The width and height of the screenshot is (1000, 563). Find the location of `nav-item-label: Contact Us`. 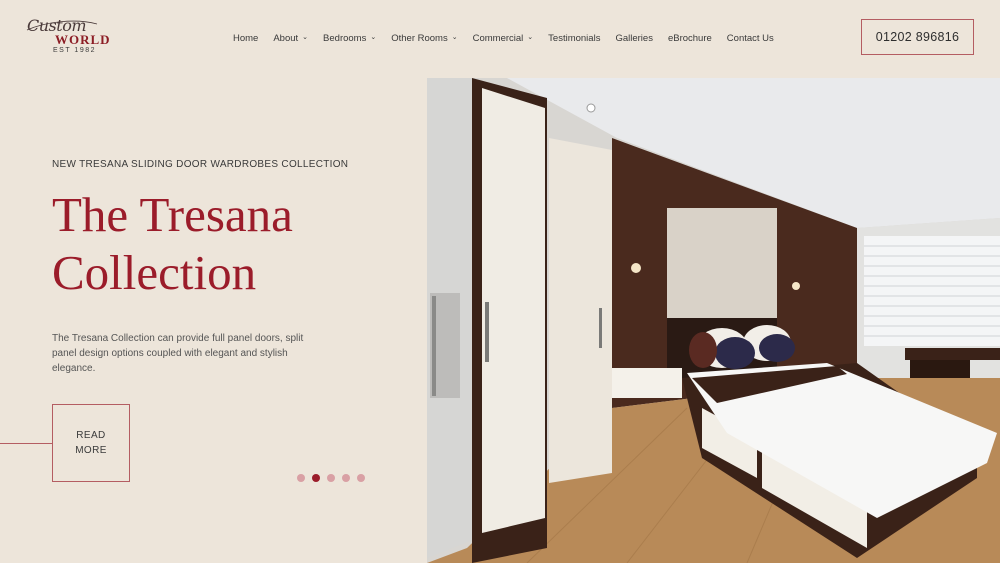

nav-item-label: Contact Us is located at coordinates (750, 38).